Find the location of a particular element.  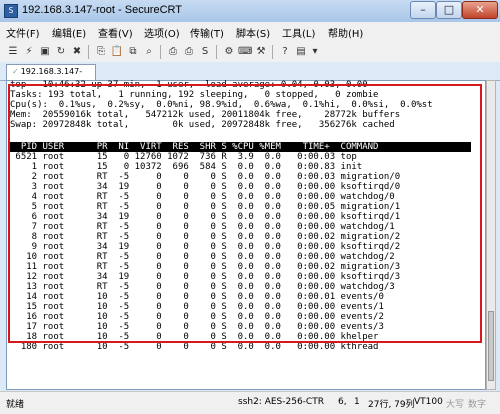

terminal-scrollbar is located at coordinates (491, 235).